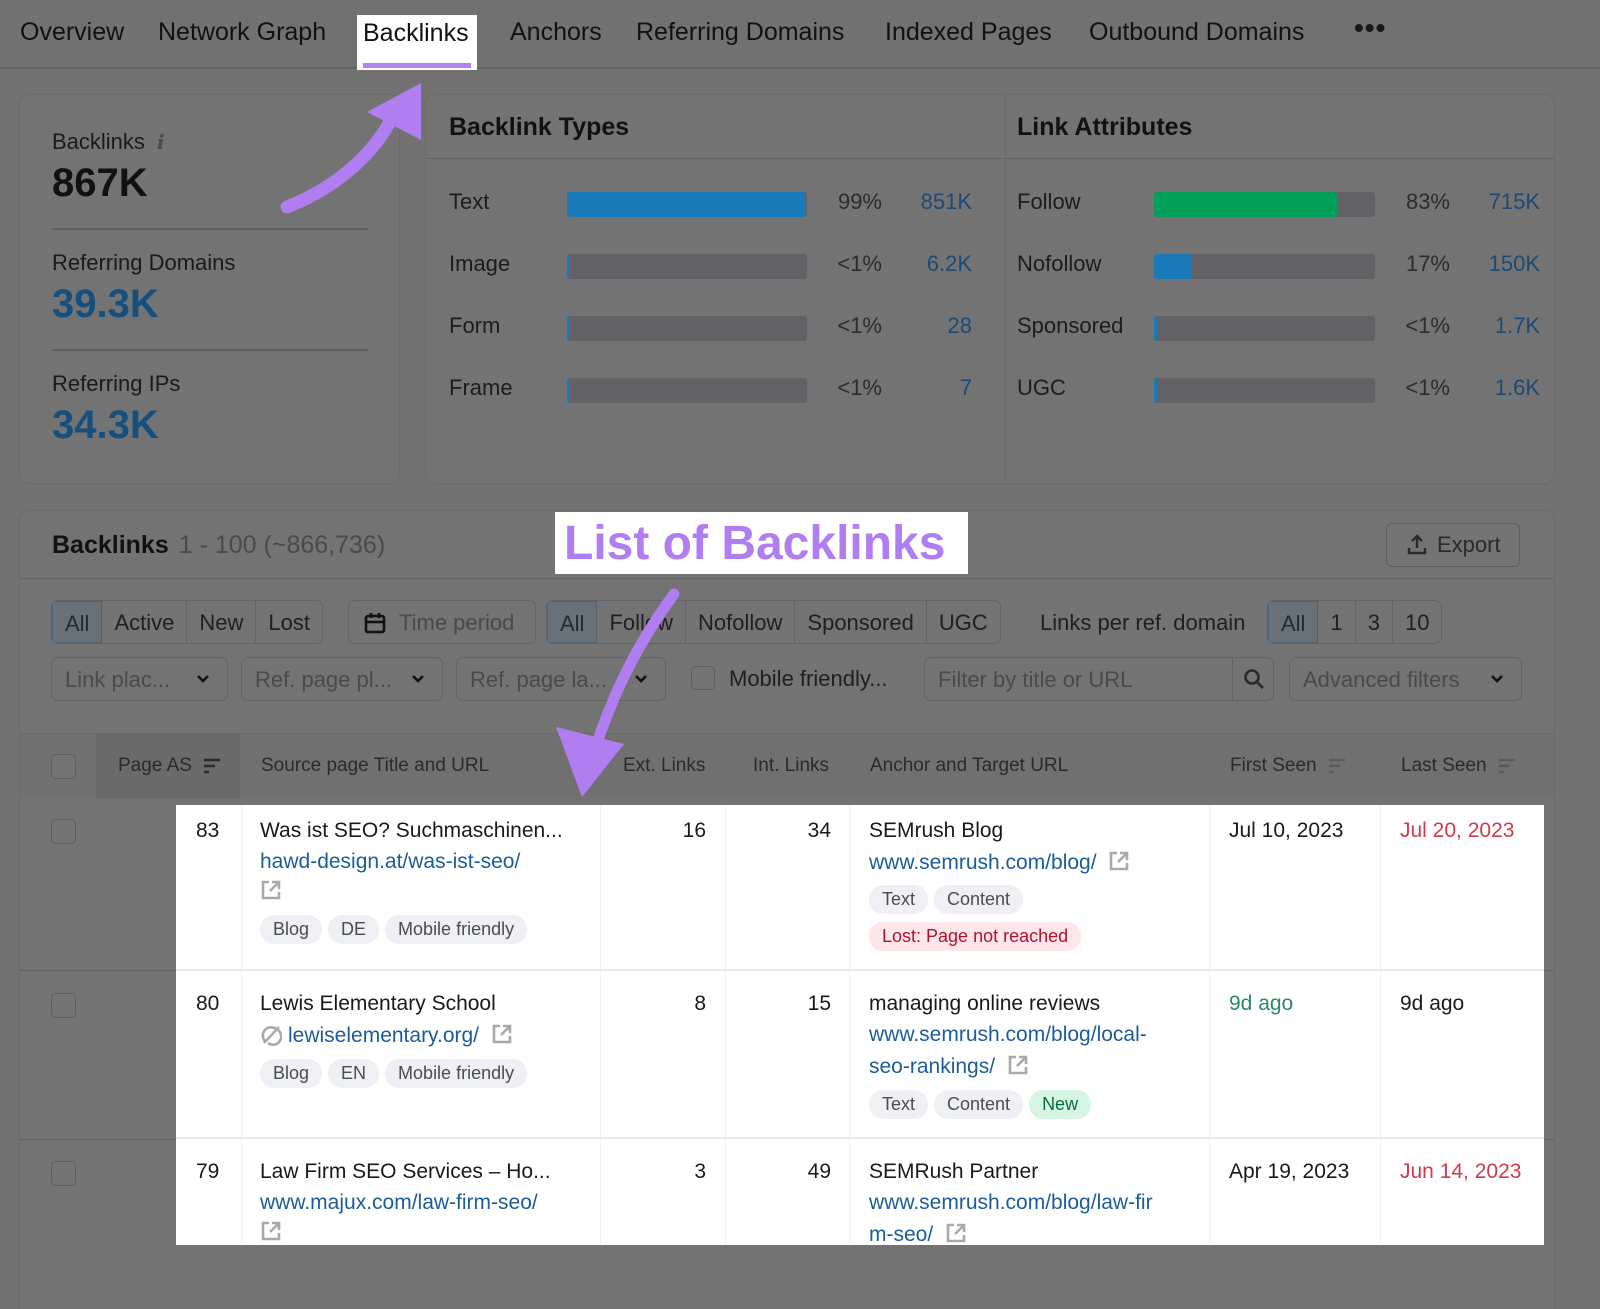 The width and height of the screenshot is (1600, 1309). Describe the element at coordinates (968, 32) in the screenshot. I see `tab-indexed-pages: Indexed Pages` at that location.